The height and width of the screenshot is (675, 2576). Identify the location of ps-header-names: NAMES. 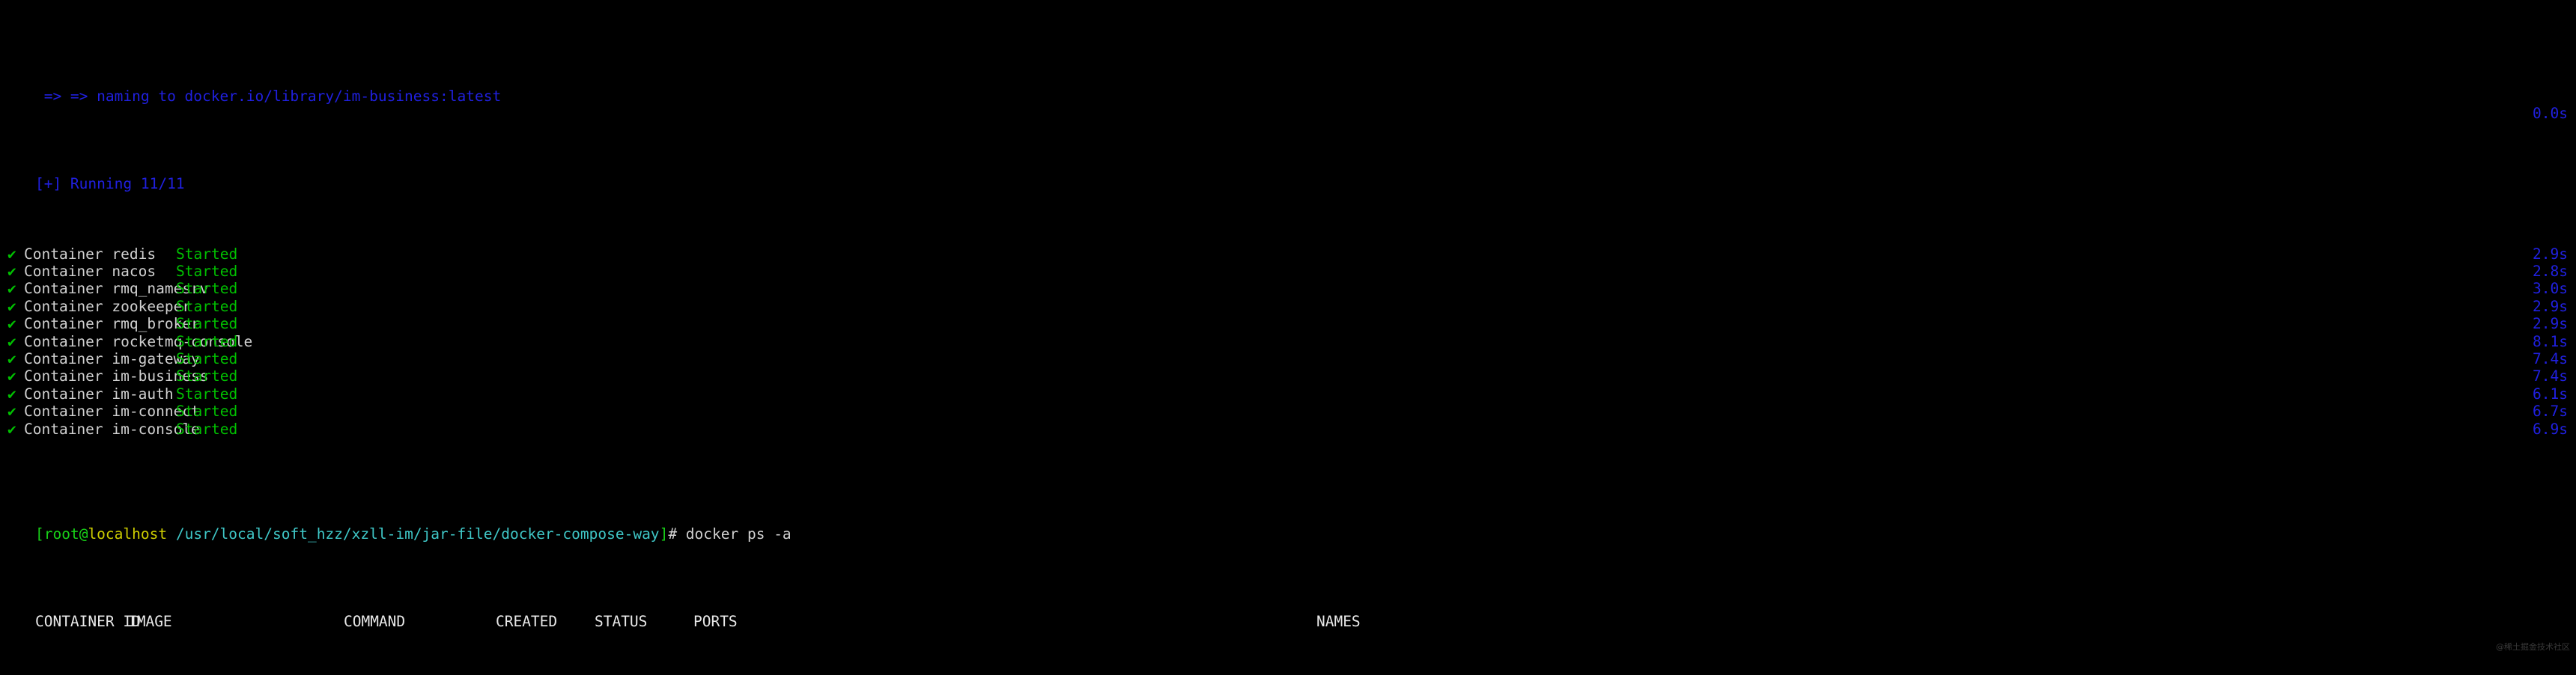
(1338, 621).